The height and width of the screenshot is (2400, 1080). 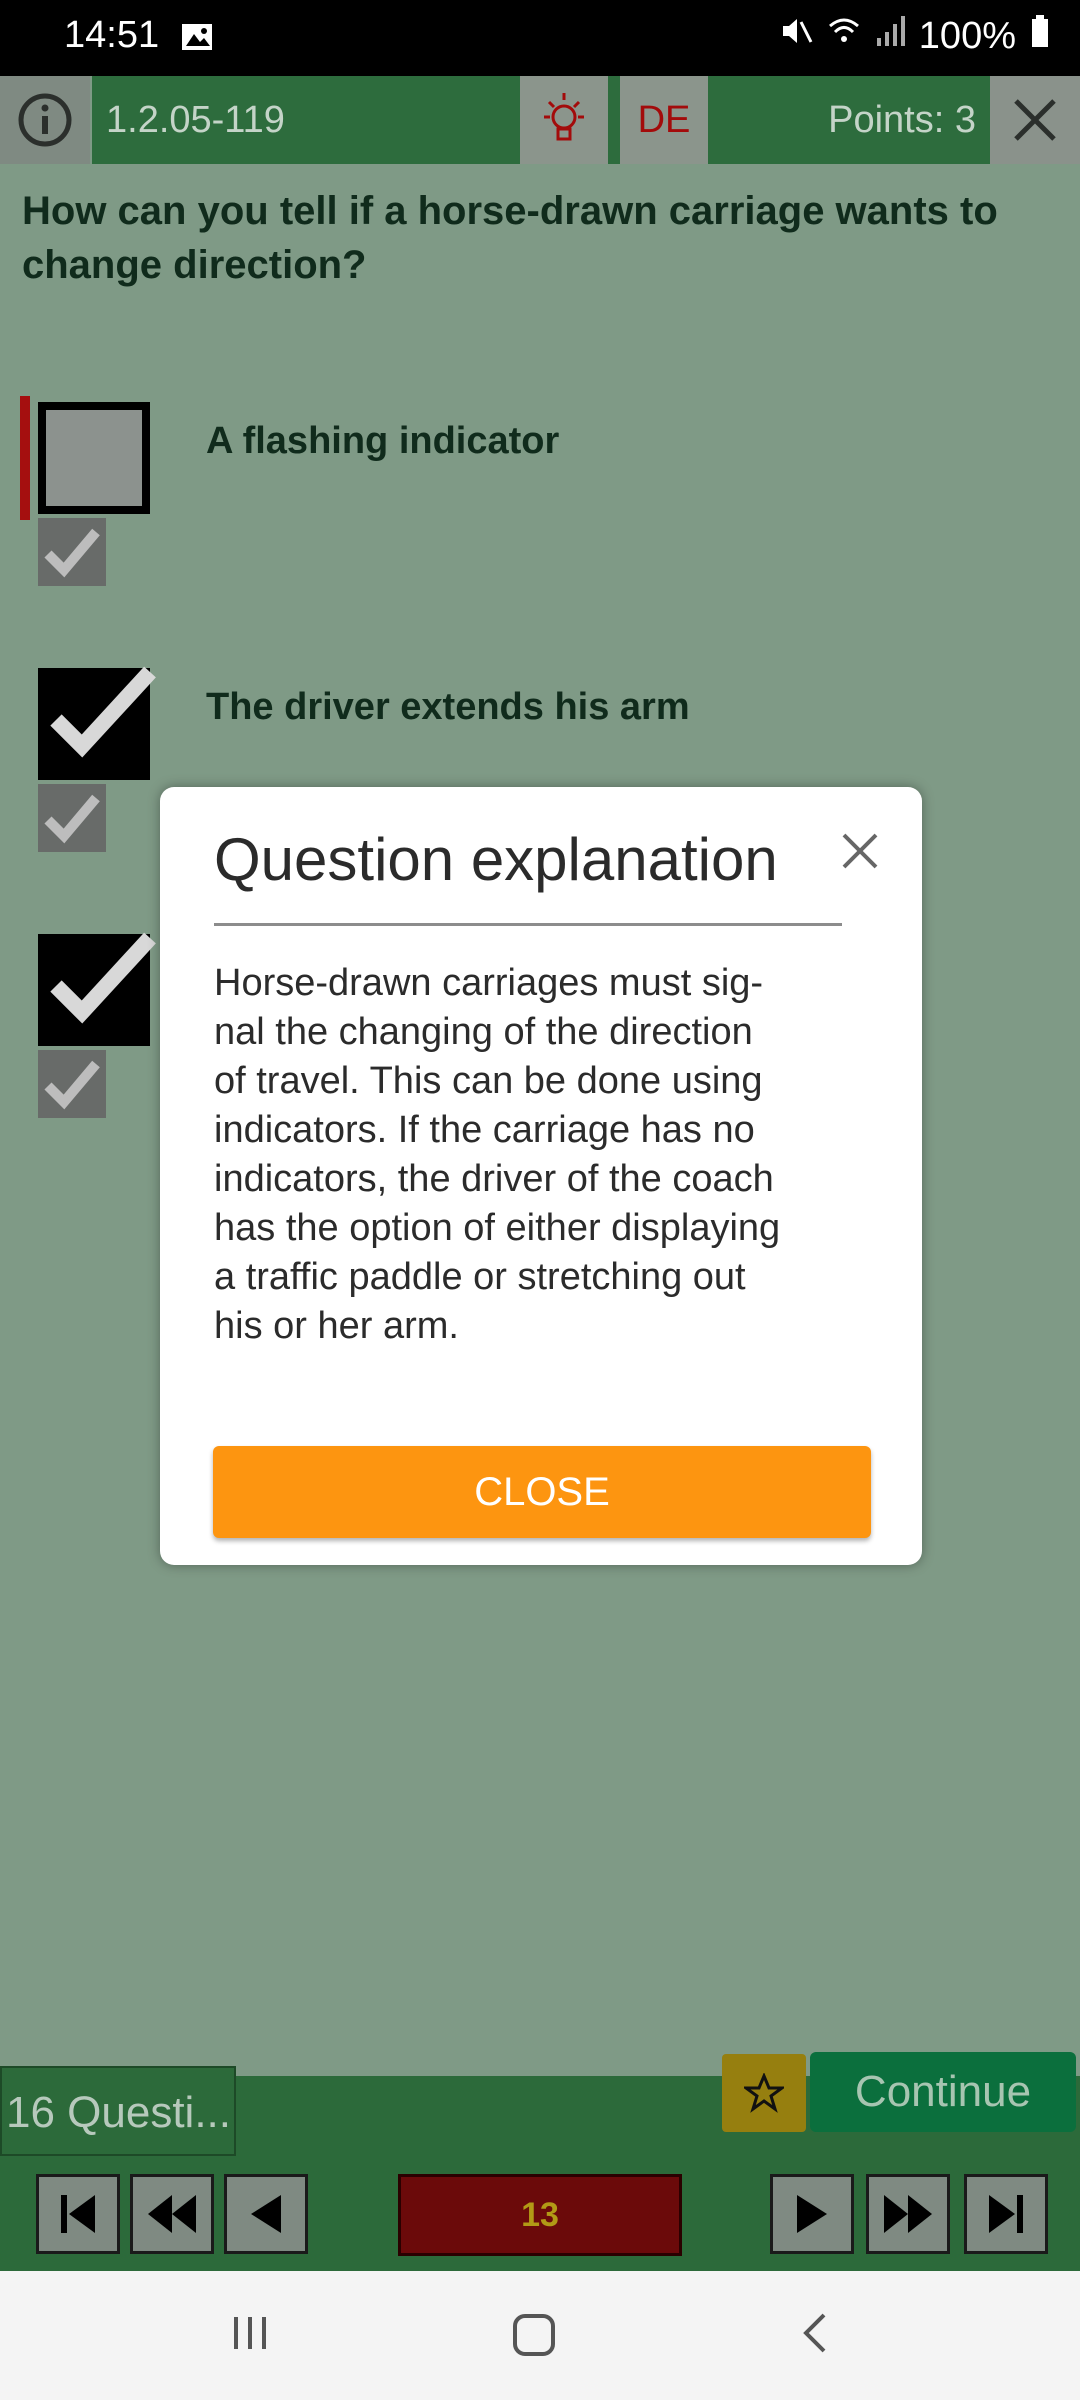 What do you see at coordinates (849, 120) in the screenshot?
I see `points-display: Points: 3` at bounding box center [849, 120].